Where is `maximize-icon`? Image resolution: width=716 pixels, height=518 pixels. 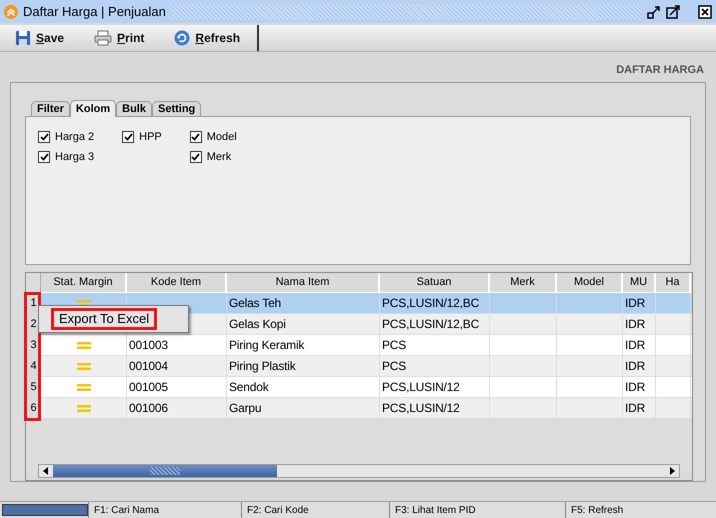
maximize-icon is located at coordinates (673, 11).